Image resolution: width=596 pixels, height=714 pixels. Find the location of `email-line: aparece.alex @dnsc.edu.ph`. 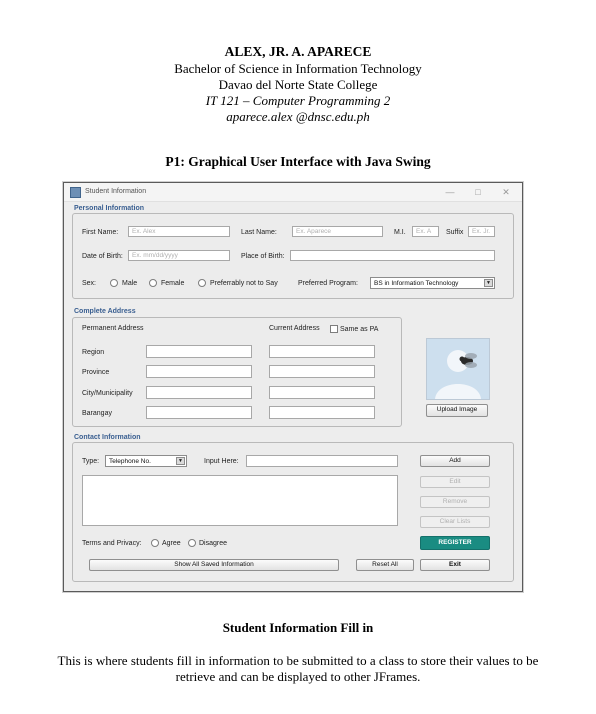

email-line: aparece.alex @dnsc.edu.ph is located at coordinates (298, 116).